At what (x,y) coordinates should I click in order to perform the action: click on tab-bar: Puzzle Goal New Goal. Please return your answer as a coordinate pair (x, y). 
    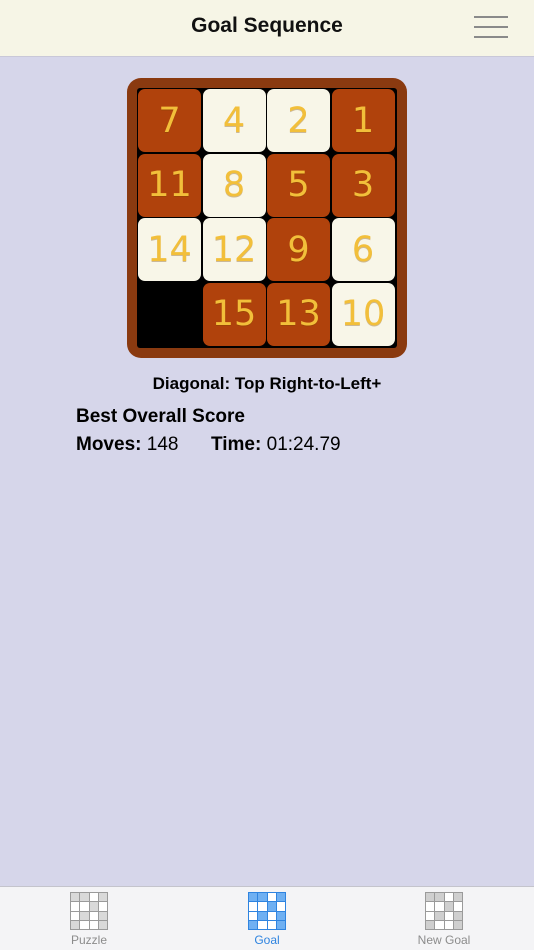
    Looking at the image, I should click on (267, 918).